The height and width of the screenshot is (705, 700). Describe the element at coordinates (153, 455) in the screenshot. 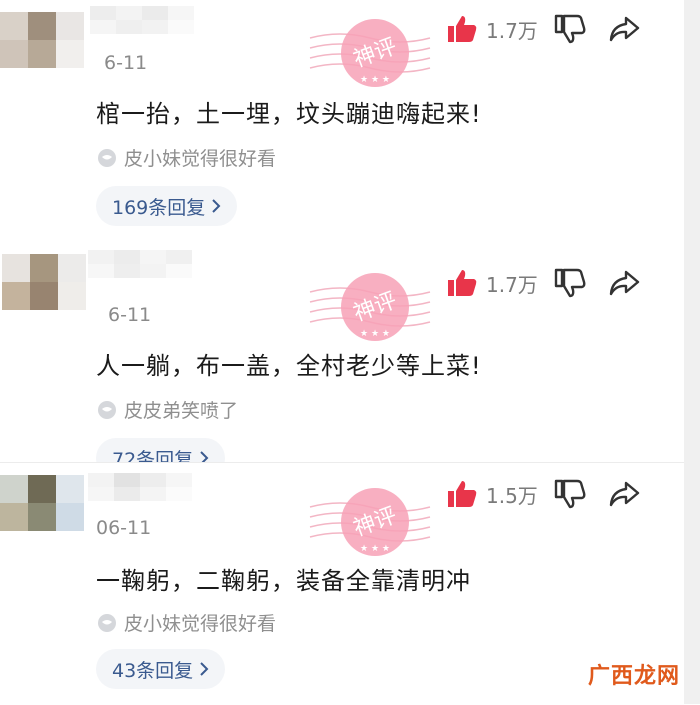

I see `reply-count-label: 72条回复` at that location.